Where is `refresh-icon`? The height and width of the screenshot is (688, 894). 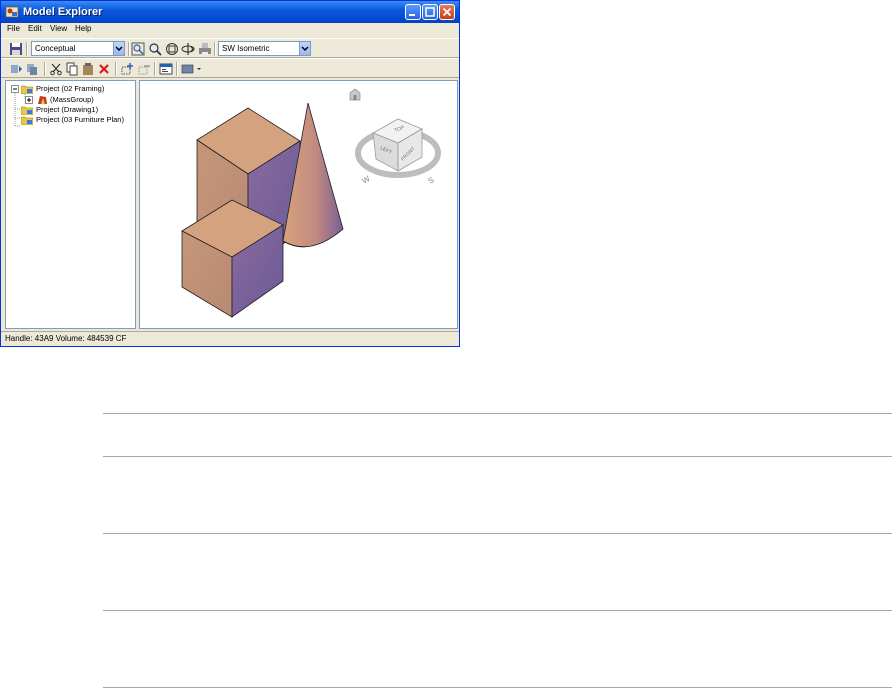 refresh-icon is located at coordinates (16, 69).